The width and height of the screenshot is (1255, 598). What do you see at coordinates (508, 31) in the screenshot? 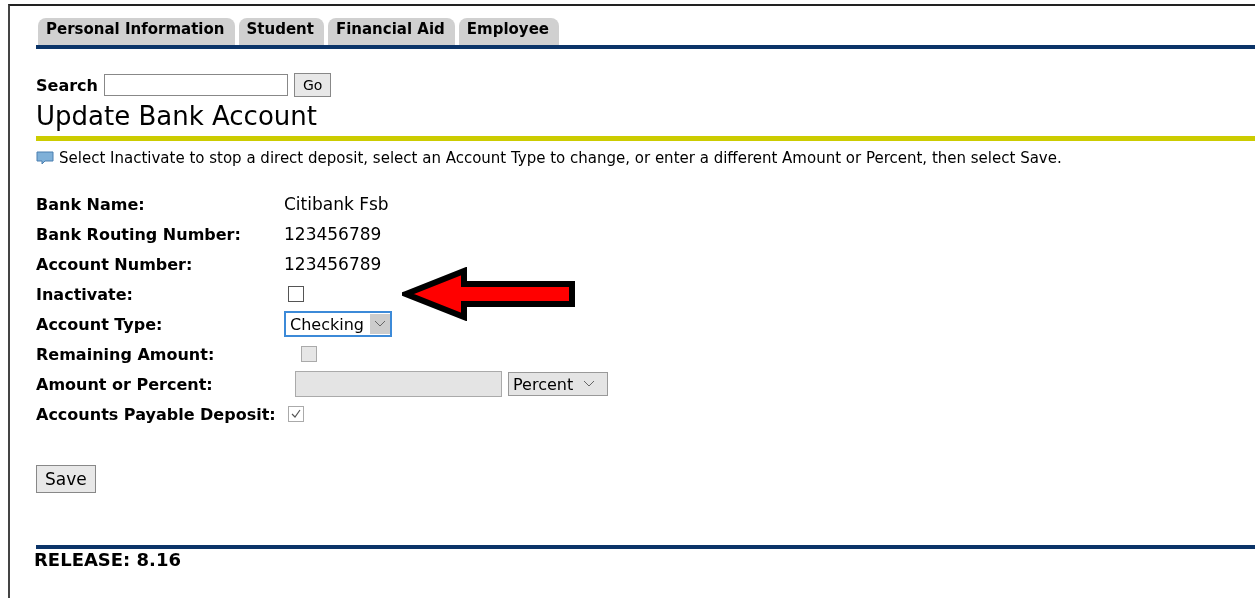
I see `nav-tab: Employee` at bounding box center [508, 31].